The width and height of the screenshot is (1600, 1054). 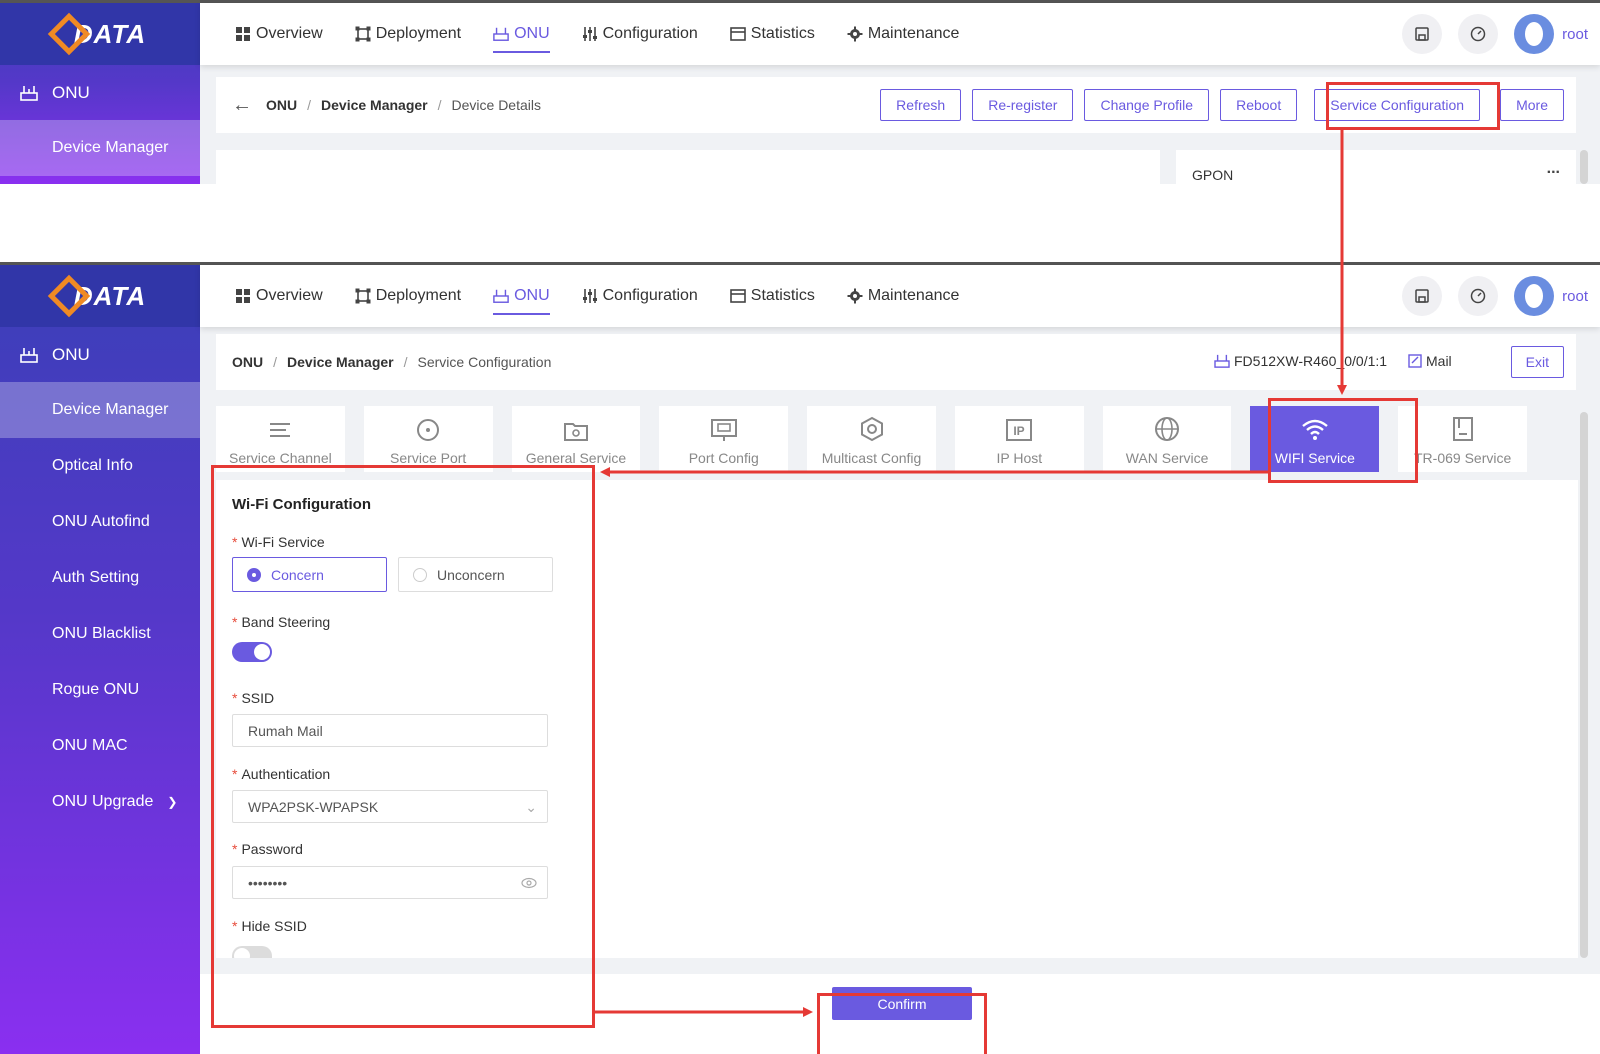 I want to click on re-register-button: Re-register, so click(x=1023, y=105).